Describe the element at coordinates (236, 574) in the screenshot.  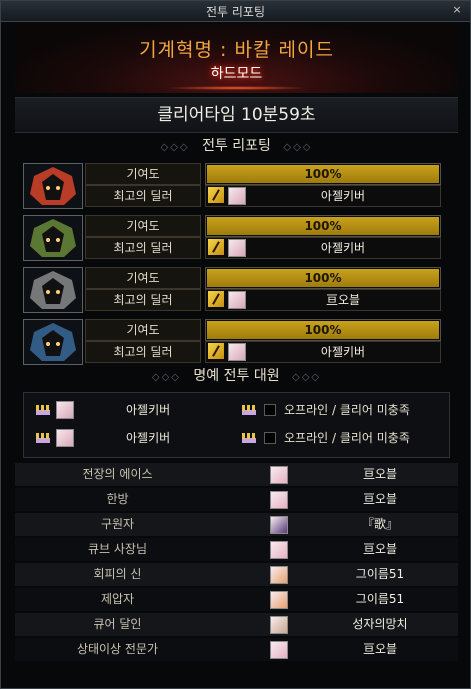
I see `award-row: 회피의 신 그이름51` at that location.